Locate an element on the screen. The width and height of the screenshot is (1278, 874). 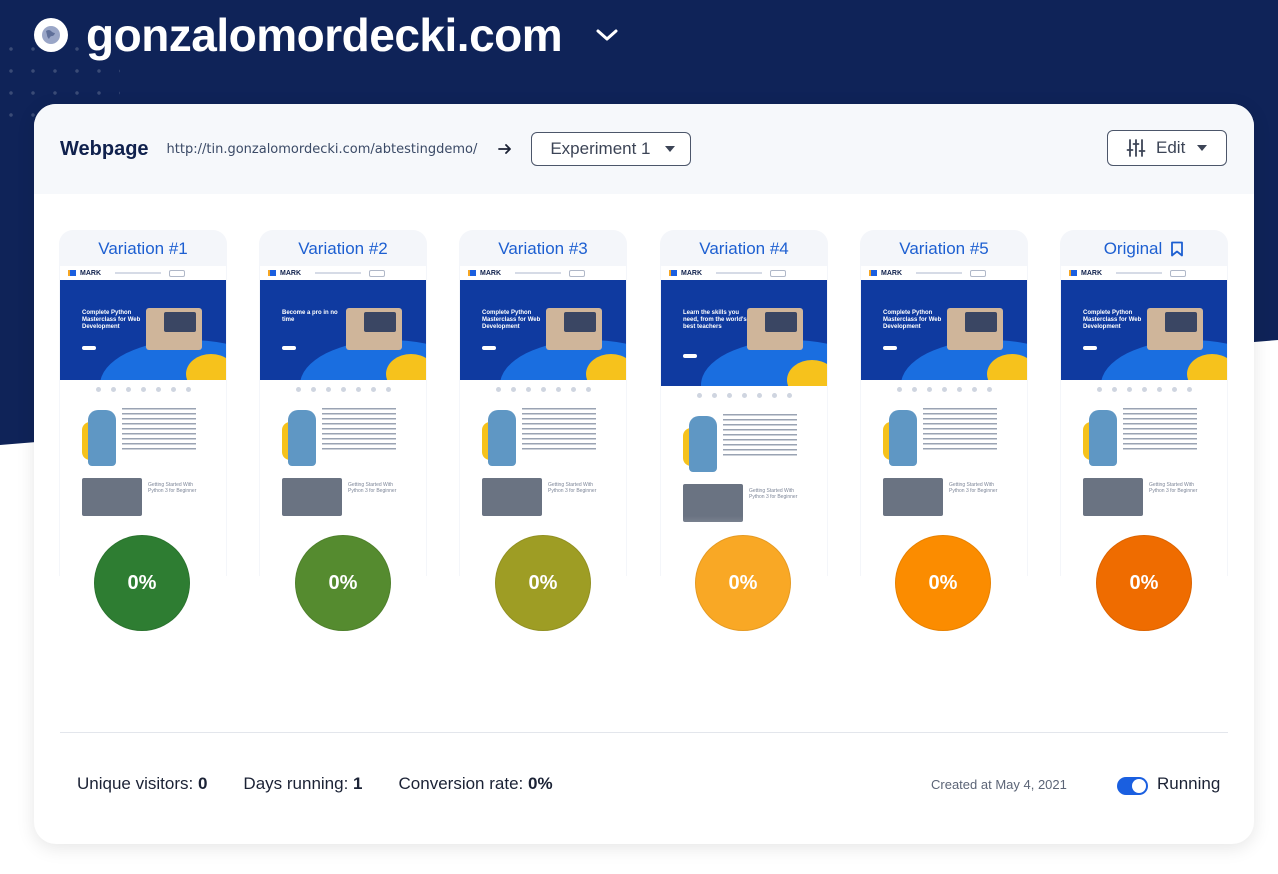
variation-title-label: Variation #1 is located at coordinates (143, 248).